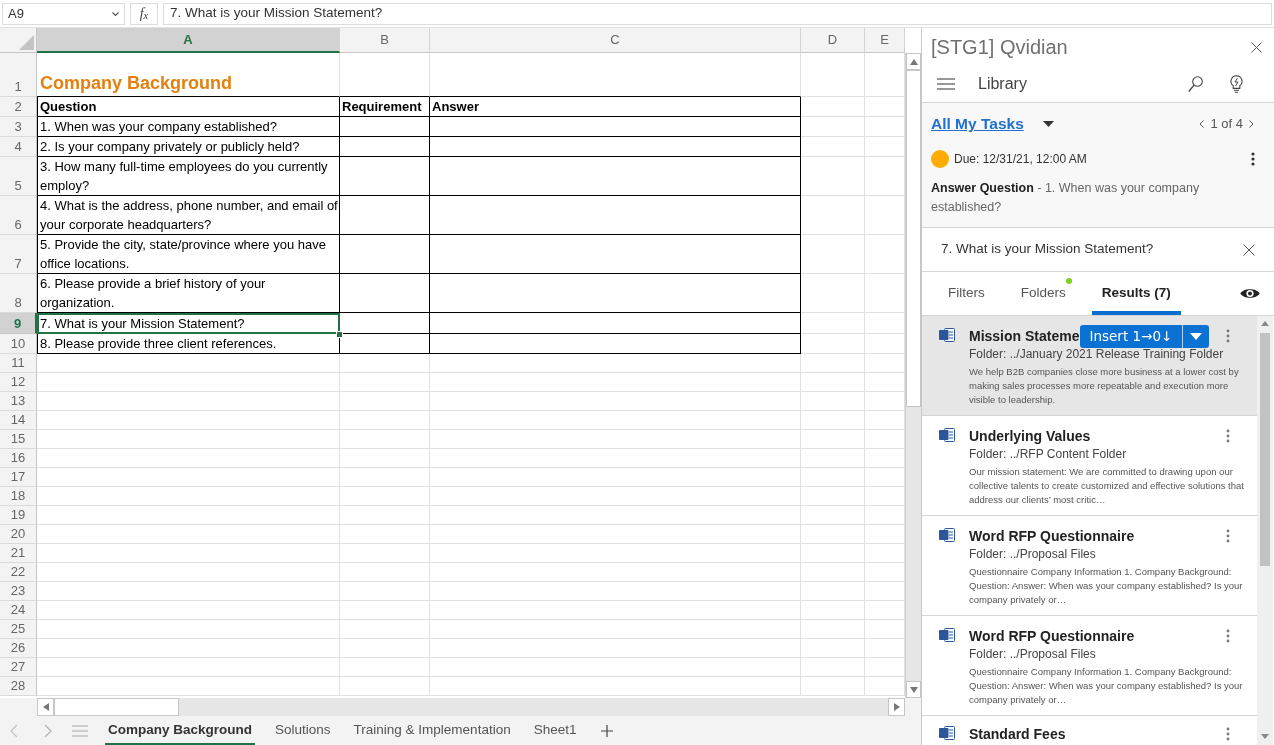 The height and width of the screenshot is (745, 1274). Describe the element at coordinates (188, 127) in the screenshot. I see `sheet-cell: 1. When was your company established?` at that location.